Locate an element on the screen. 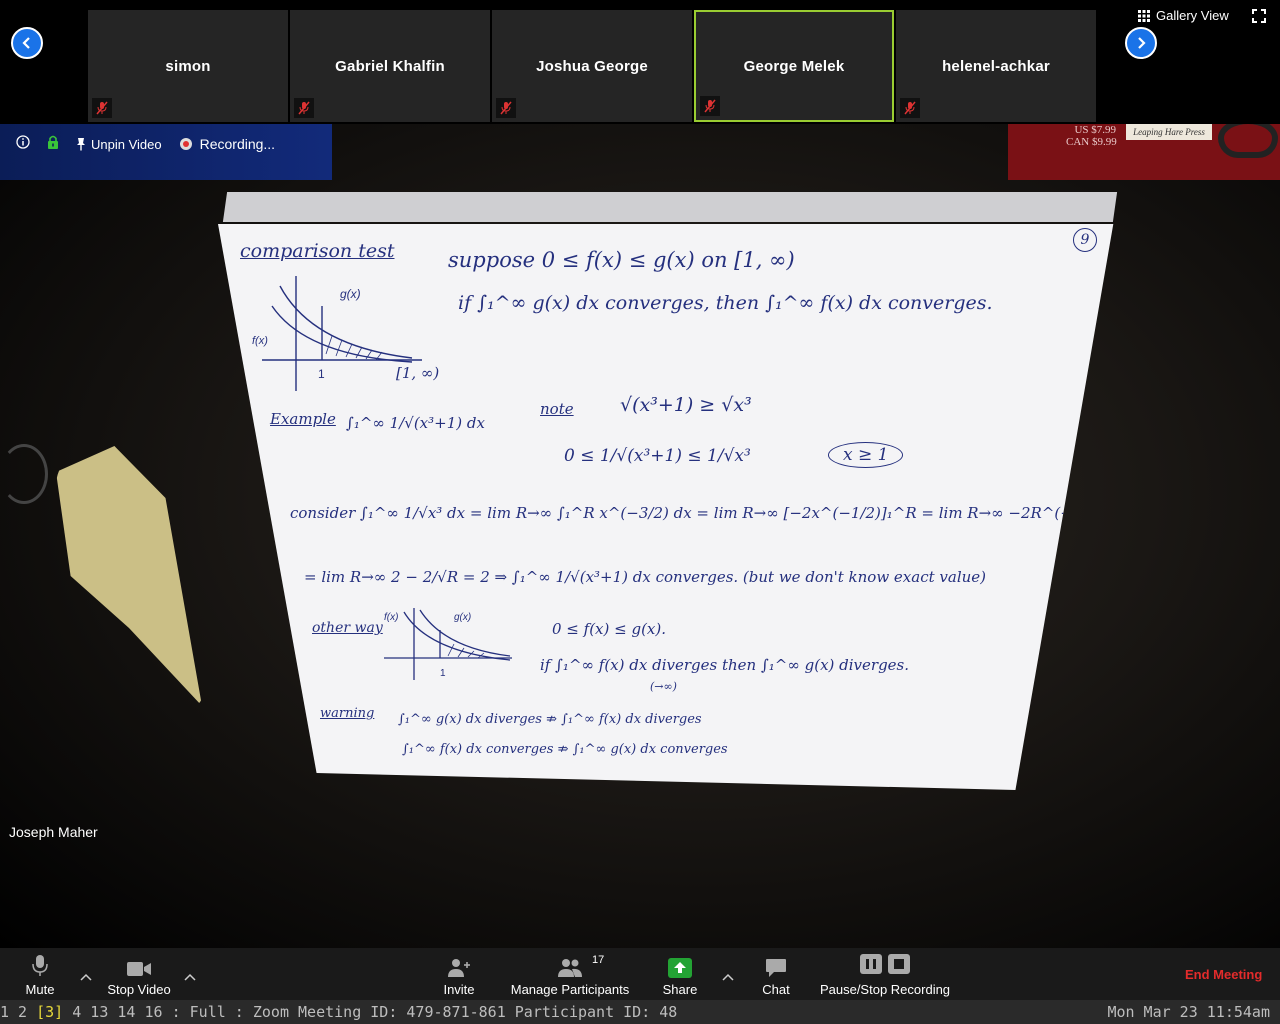 The height and width of the screenshot is (1024, 1280). notes-title: comparison test is located at coordinates (317, 251).